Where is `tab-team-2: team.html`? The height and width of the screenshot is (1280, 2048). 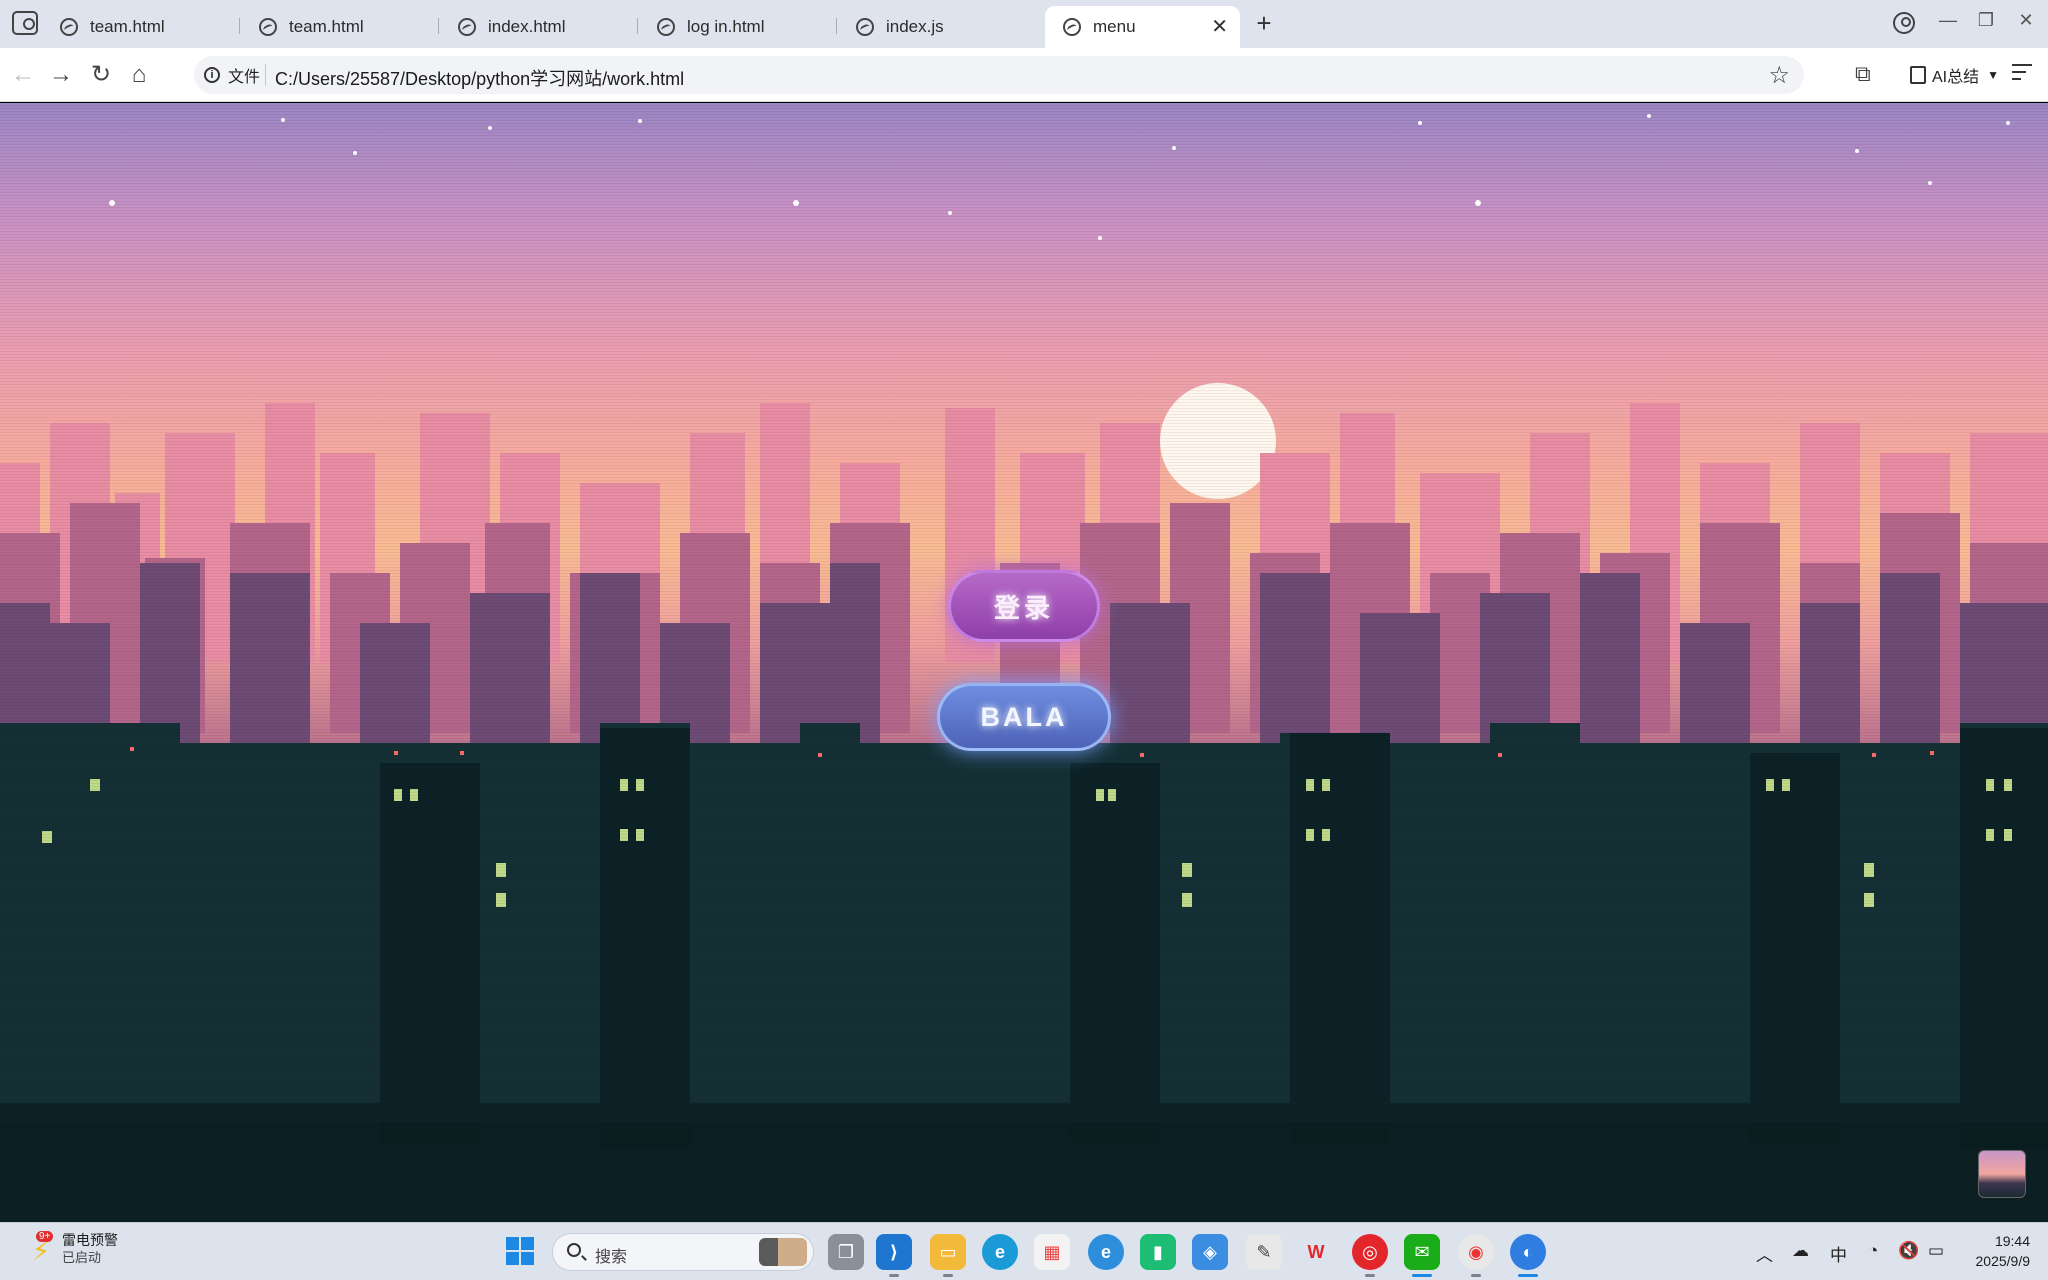 tab-team-2: team.html is located at coordinates (340, 27).